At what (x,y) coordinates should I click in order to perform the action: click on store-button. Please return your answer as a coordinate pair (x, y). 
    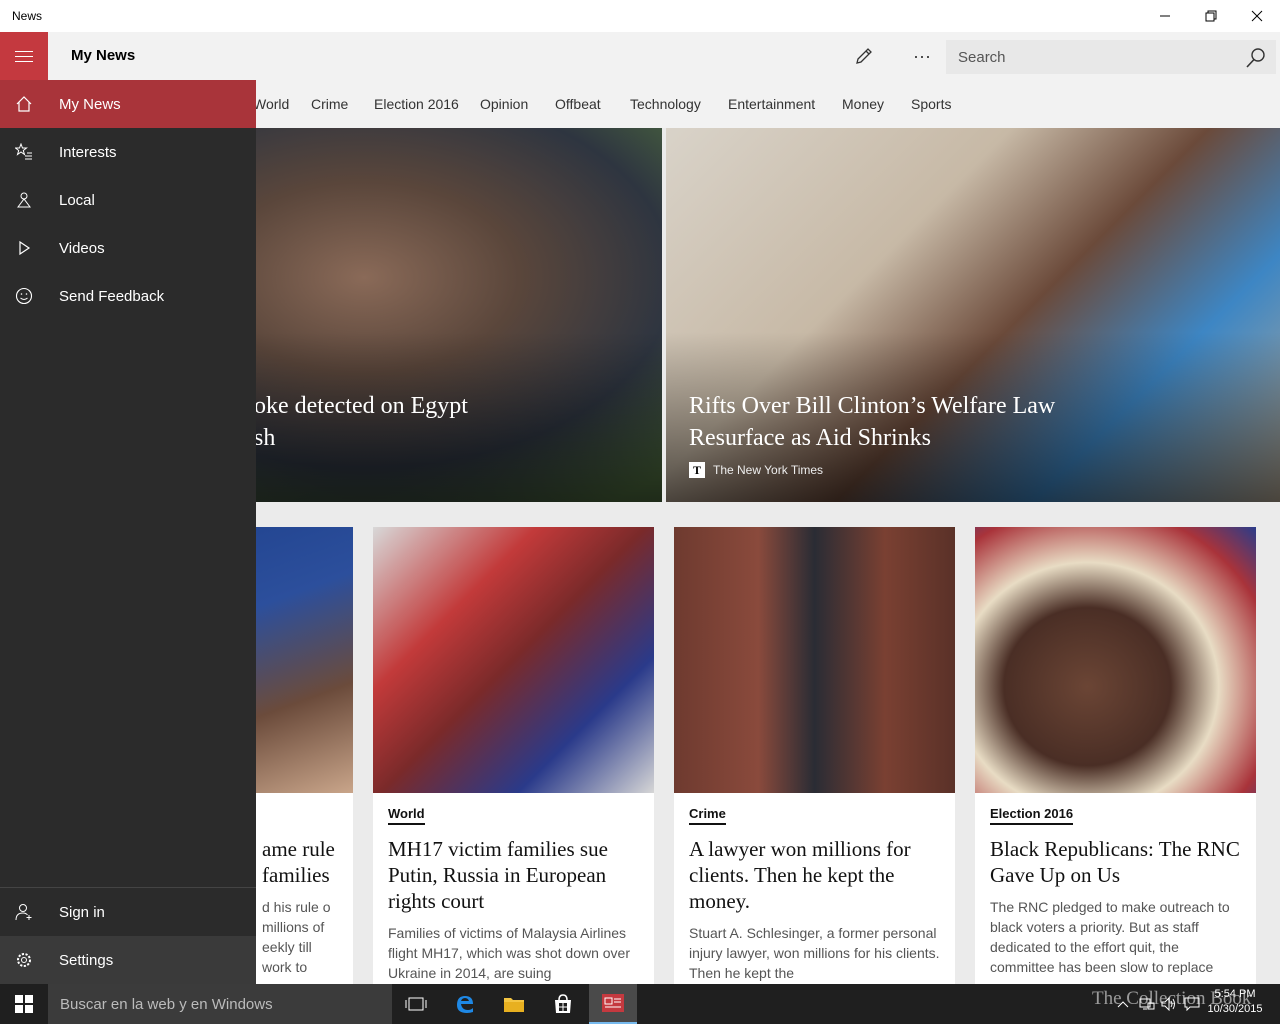
    Looking at the image, I should click on (563, 1004).